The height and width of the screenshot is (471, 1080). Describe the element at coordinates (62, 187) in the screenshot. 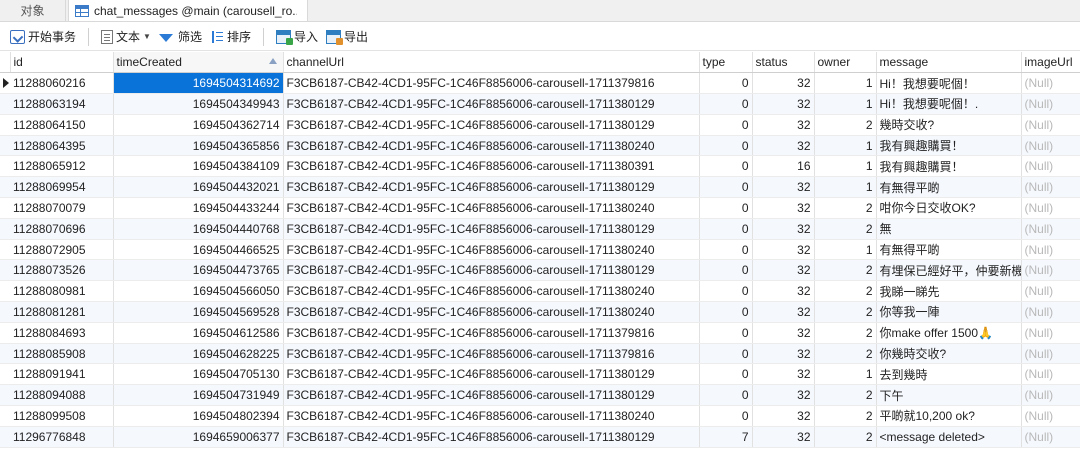

I see `cell-id: 11288069954` at that location.